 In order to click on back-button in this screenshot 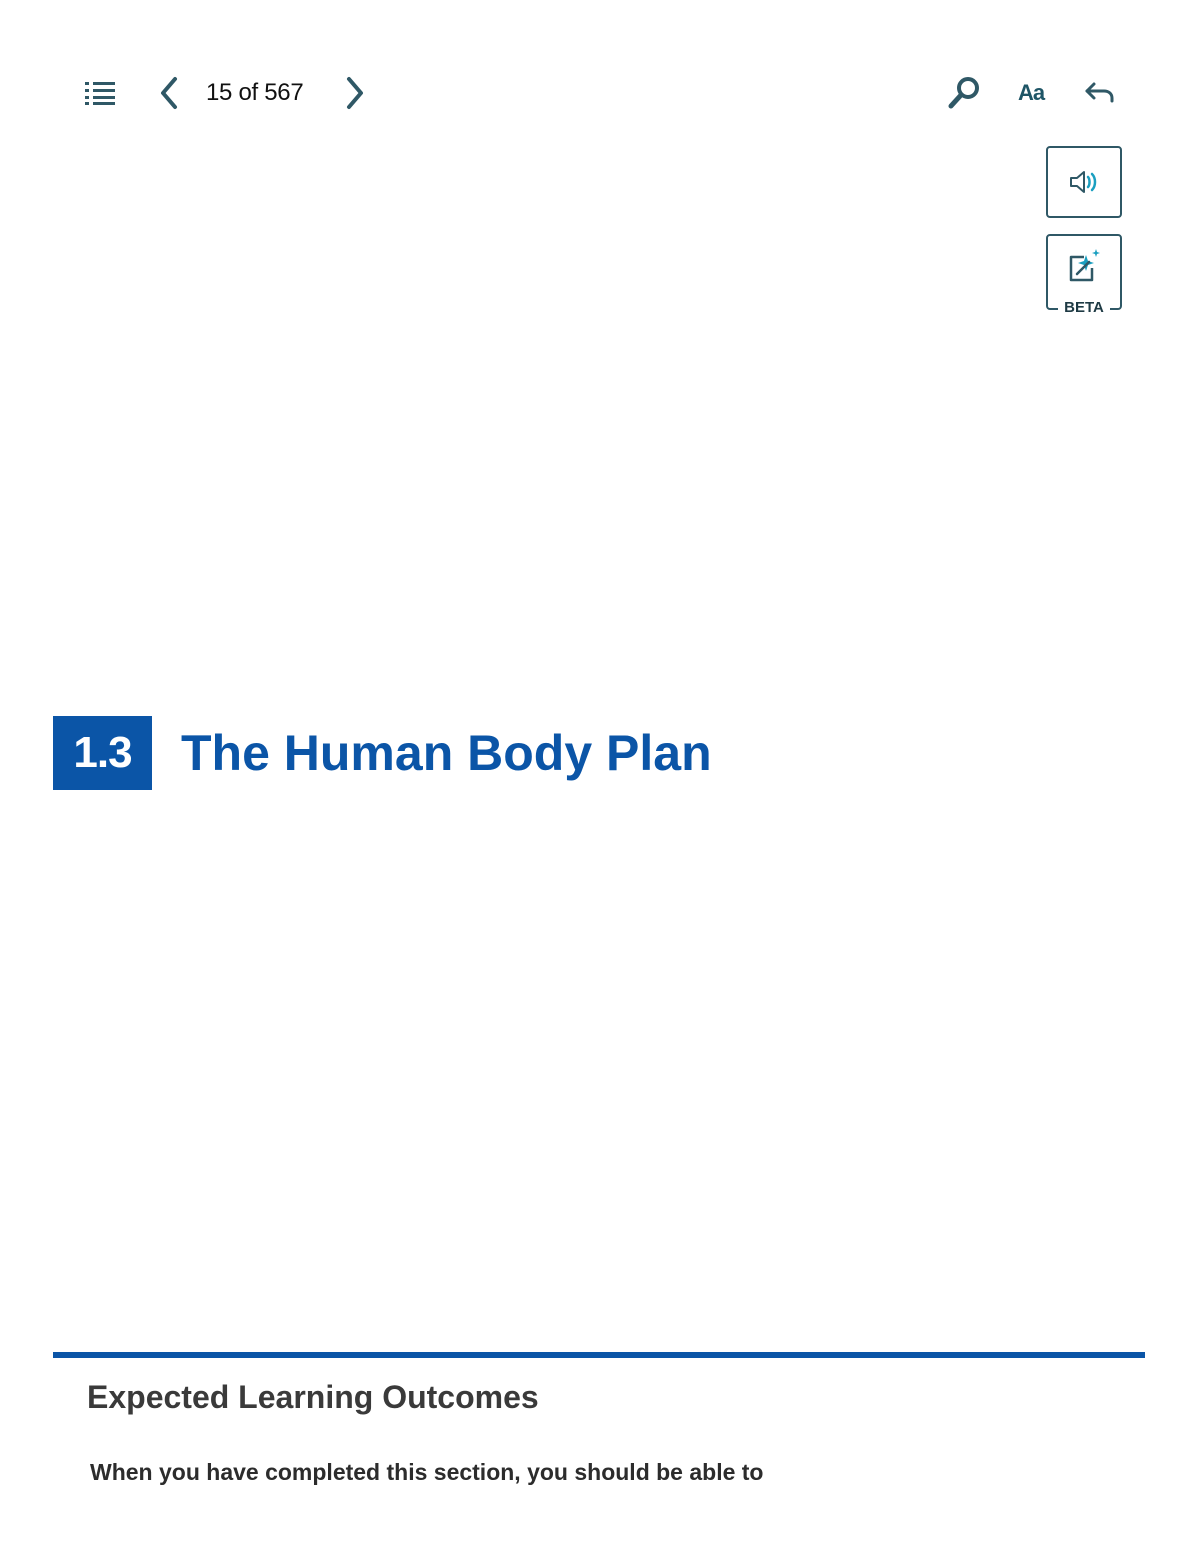, I will do `click(1100, 93)`.